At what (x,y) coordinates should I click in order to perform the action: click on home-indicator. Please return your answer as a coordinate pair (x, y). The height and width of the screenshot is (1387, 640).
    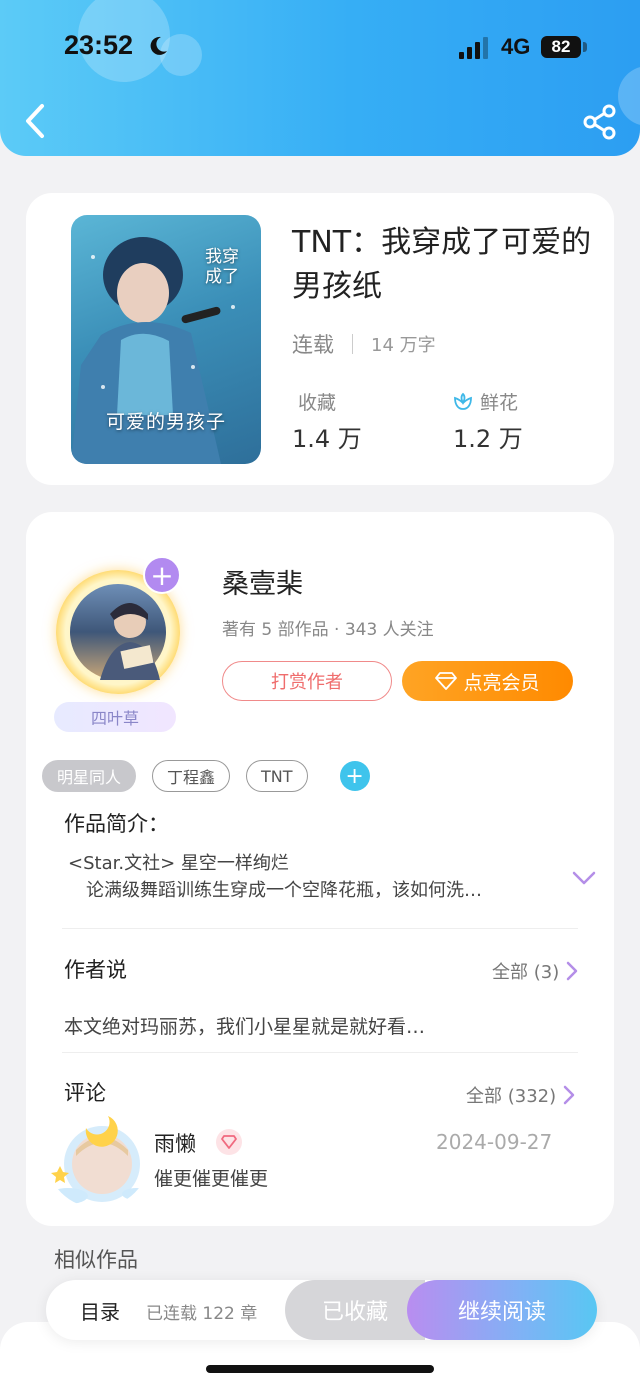
    Looking at the image, I should click on (320, 1369).